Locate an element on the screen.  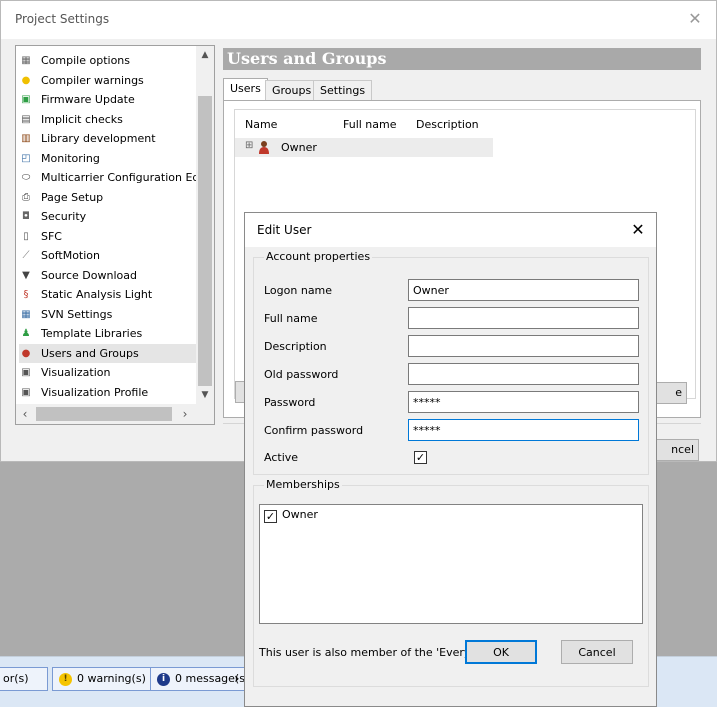
svn-icon: ▦ is located at coordinates (26, 314).